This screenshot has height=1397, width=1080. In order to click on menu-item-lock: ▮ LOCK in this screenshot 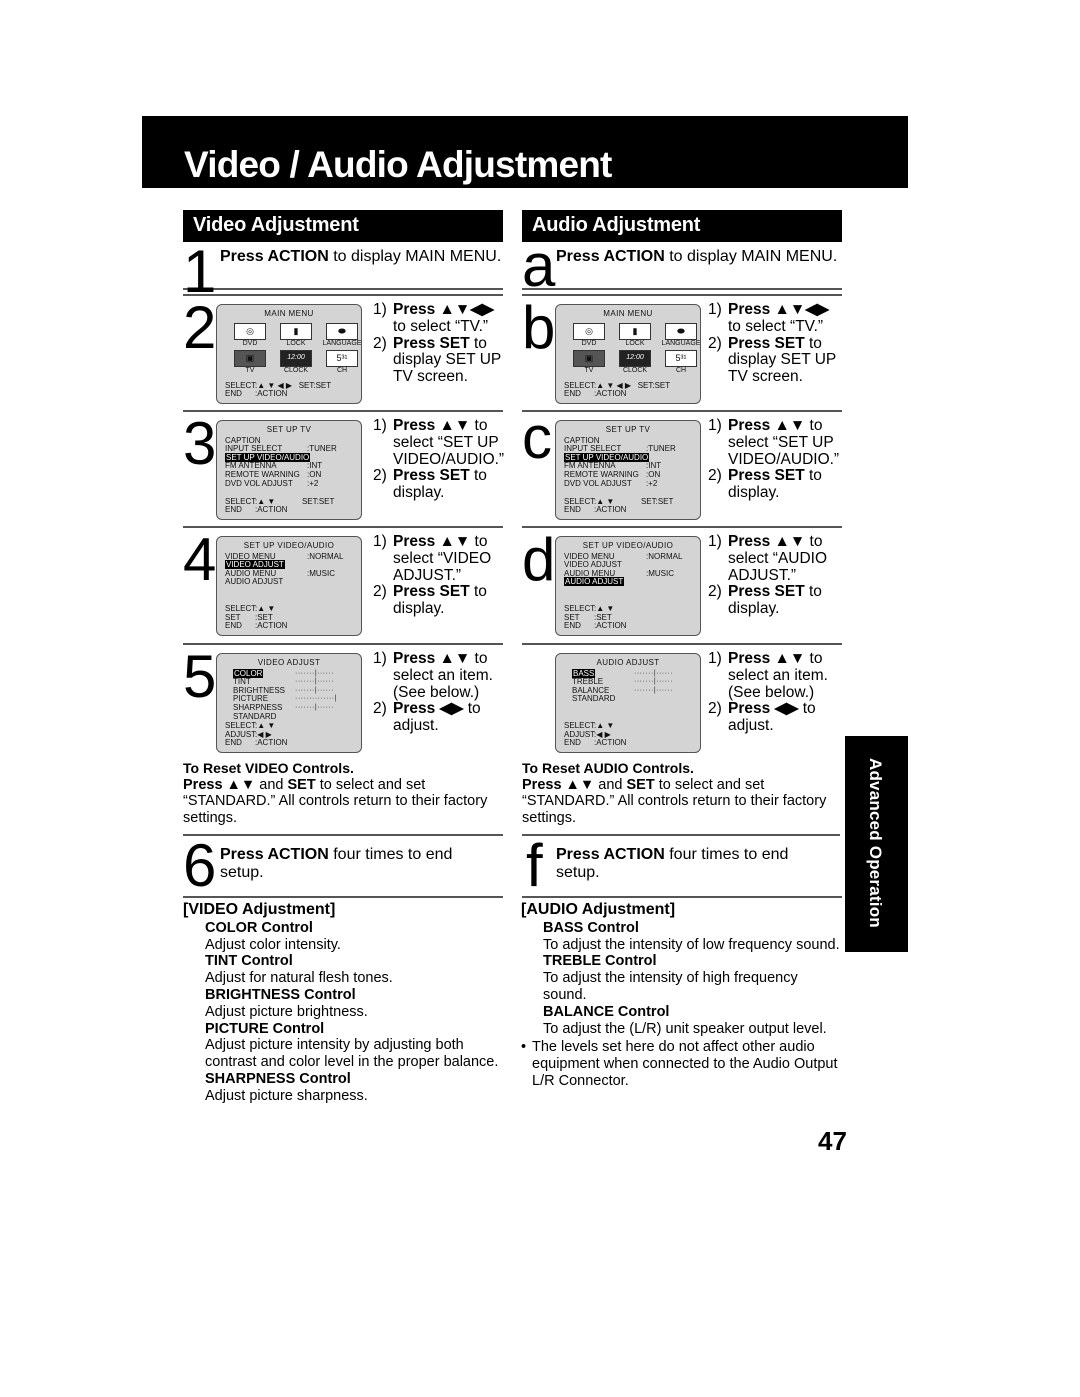, I will do `click(296, 336)`.